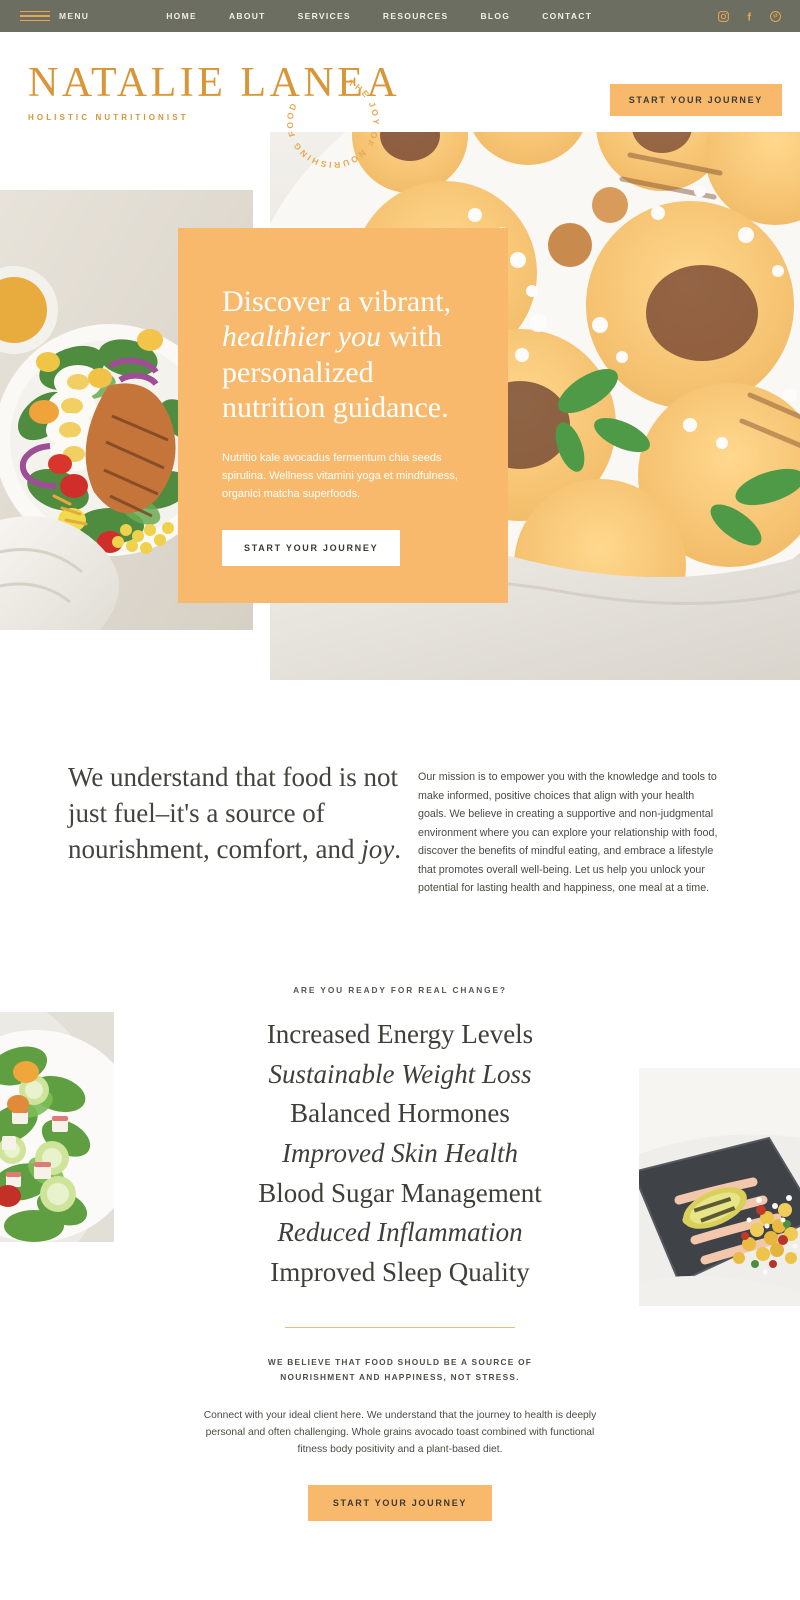 The image size is (800, 1600). What do you see at coordinates (302, 337) in the screenshot?
I see `hero-heading-italic: healthier you` at bounding box center [302, 337].